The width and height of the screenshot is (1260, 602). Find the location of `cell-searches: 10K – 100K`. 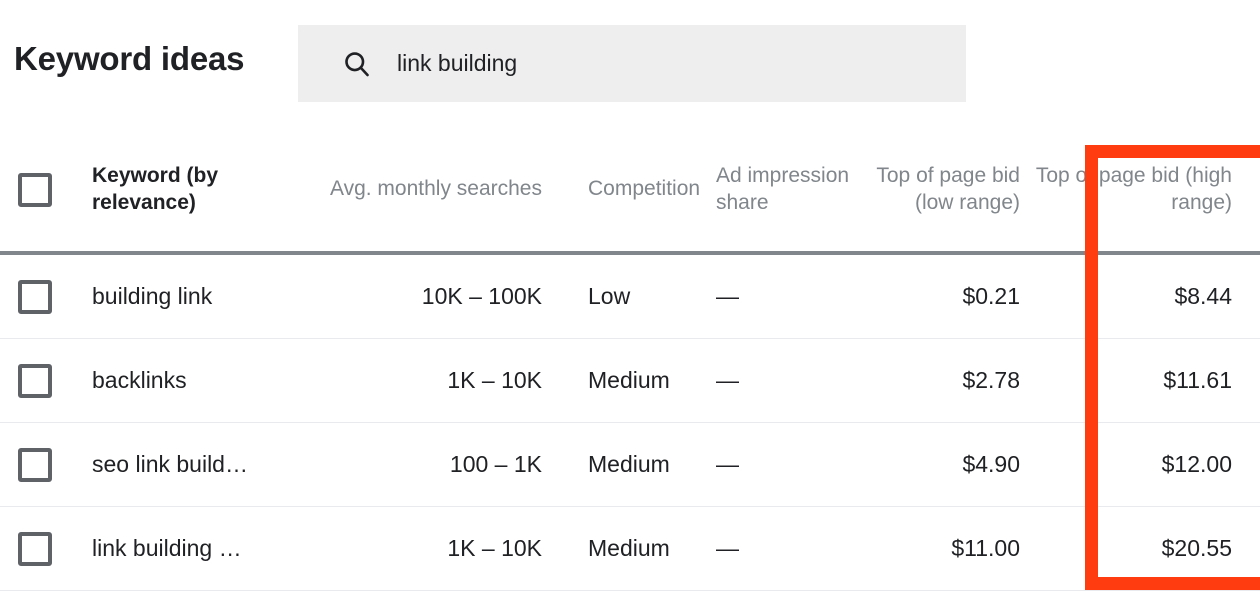

cell-searches: 10K – 100K is located at coordinates (426, 295).